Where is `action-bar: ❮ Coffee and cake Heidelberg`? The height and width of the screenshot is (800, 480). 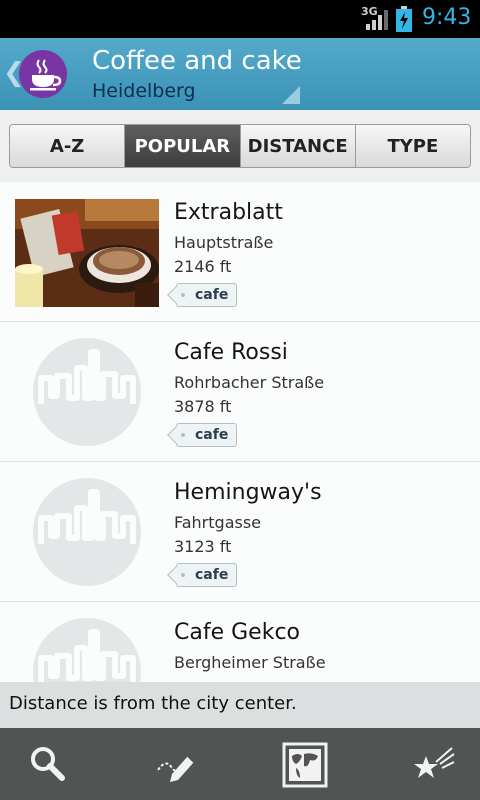 action-bar: ❮ Coffee and cake Heidelberg is located at coordinates (240, 74).